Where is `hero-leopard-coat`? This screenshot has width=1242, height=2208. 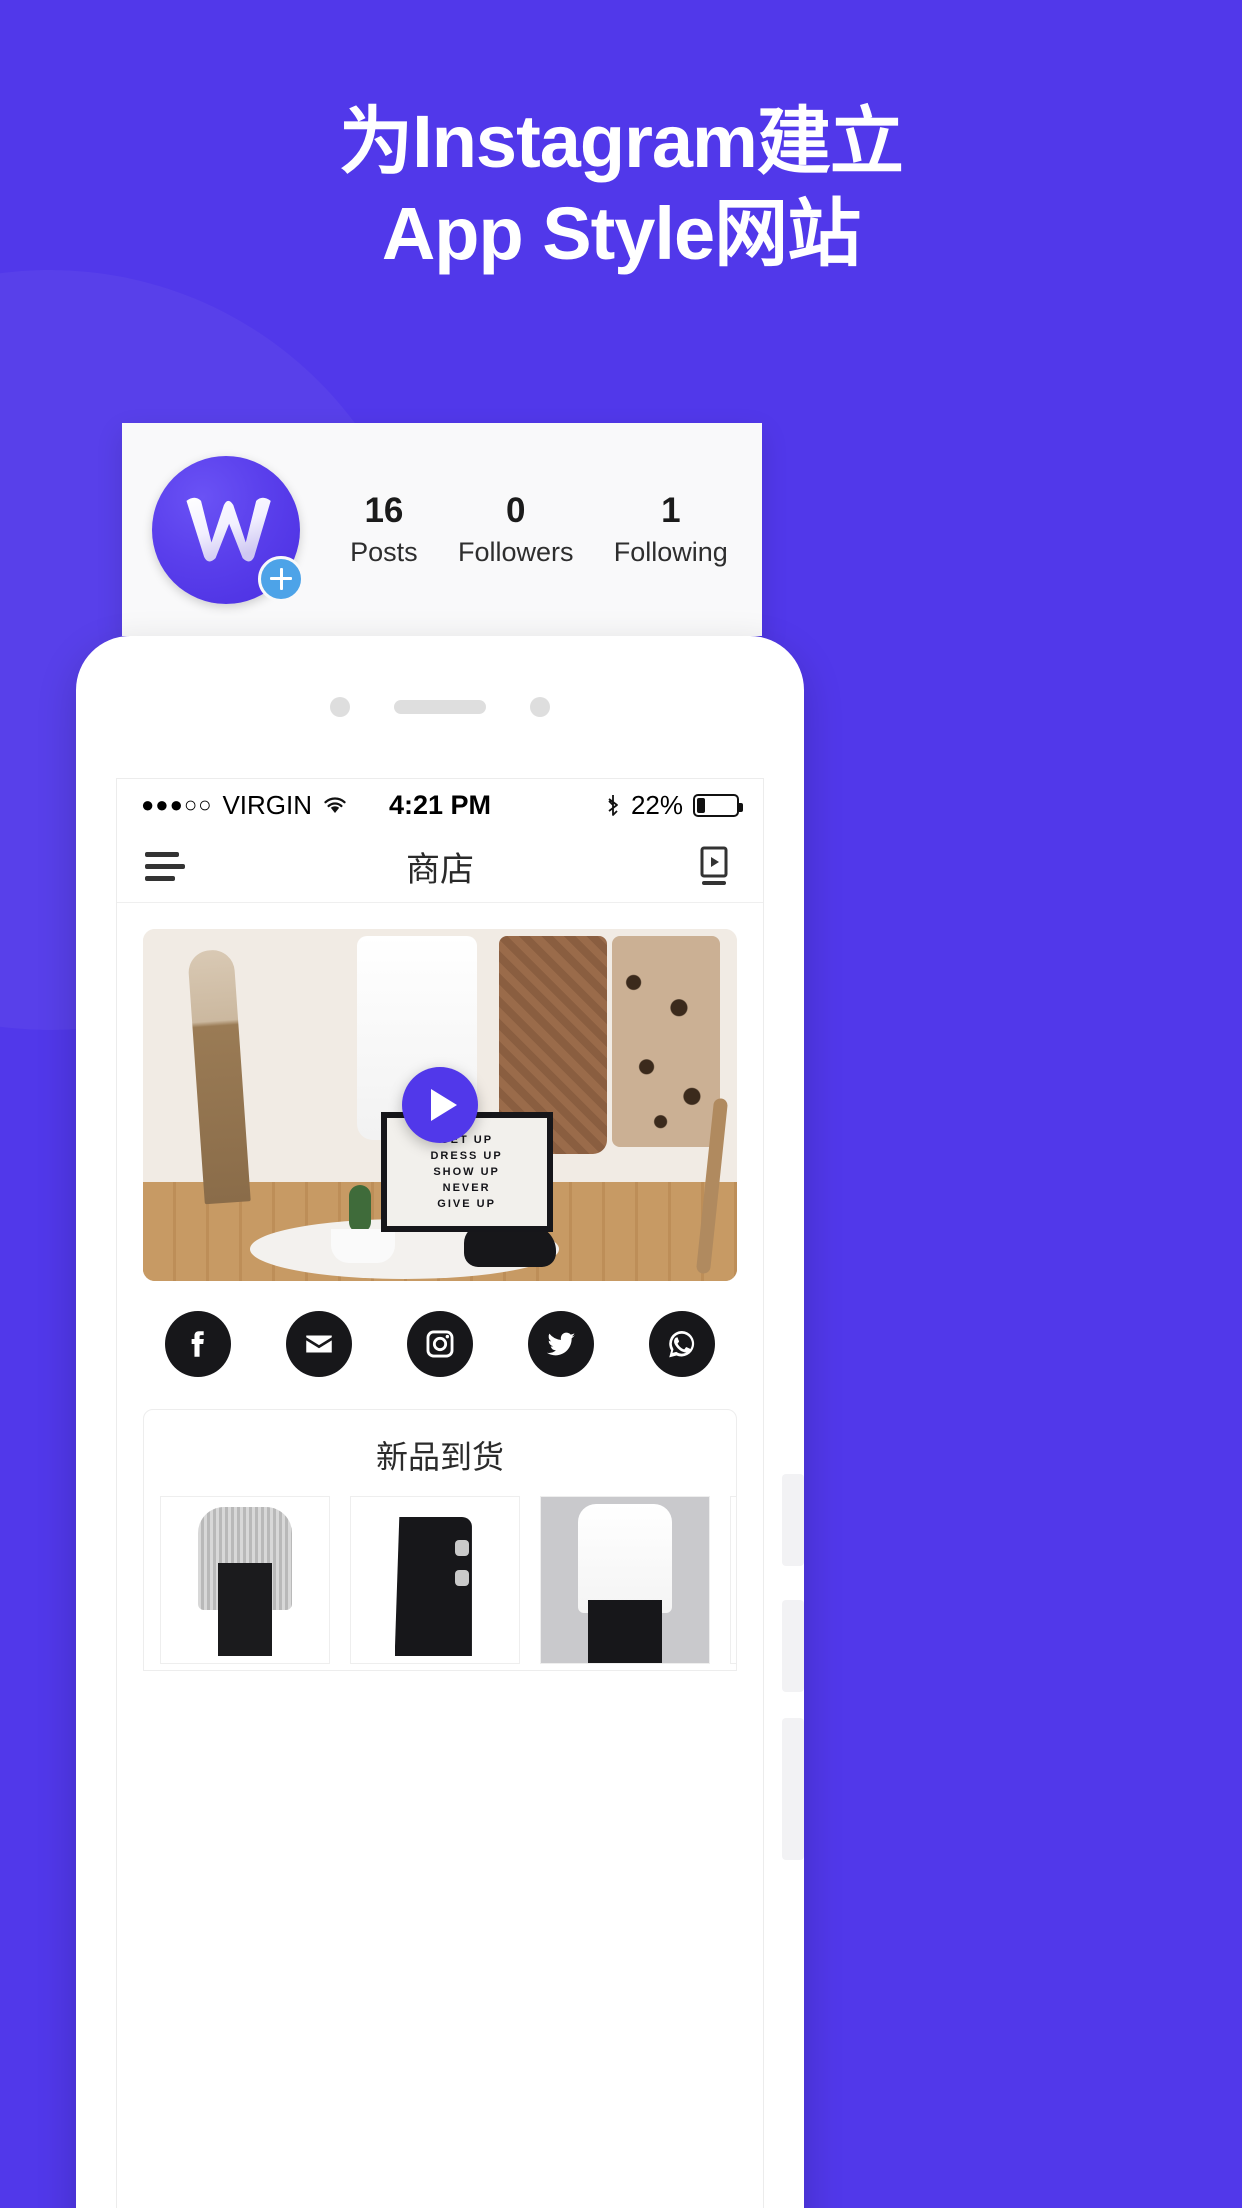
hero-leopard-coat is located at coordinates (666, 1042).